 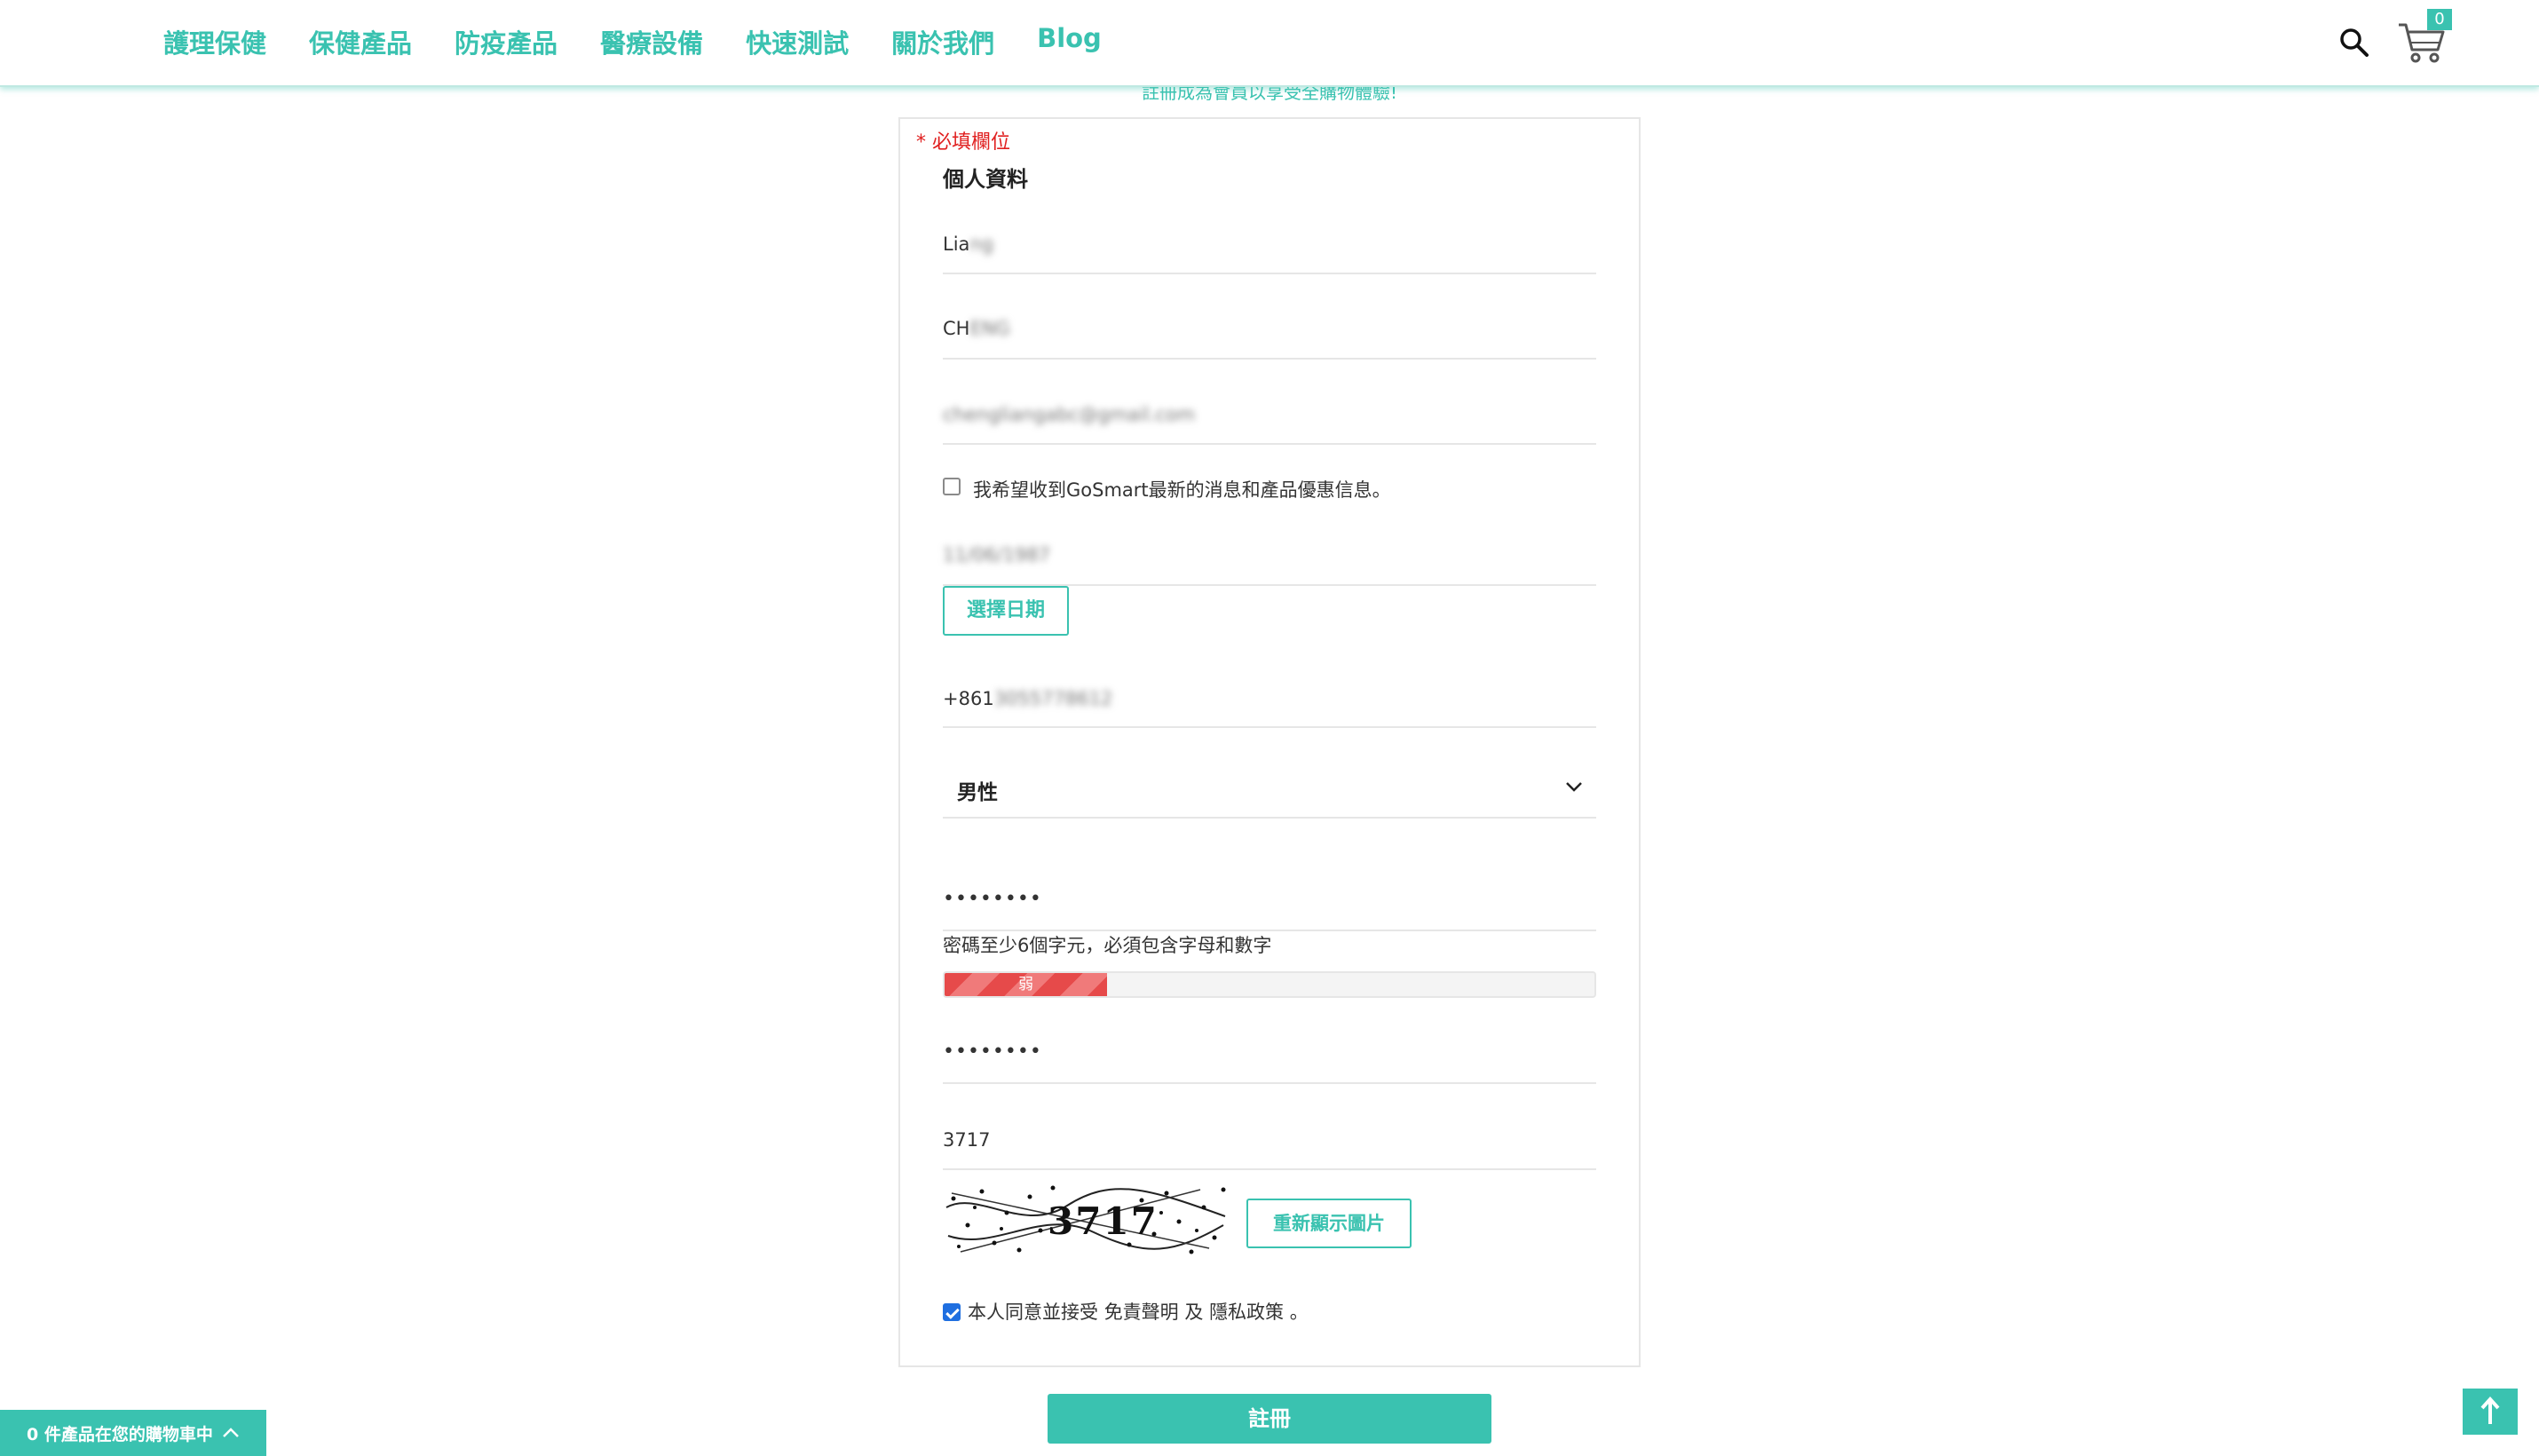 What do you see at coordinates (968, 244) in the screenshot?
I see `first-name-input: Liang` at bounding box center [968, 244].